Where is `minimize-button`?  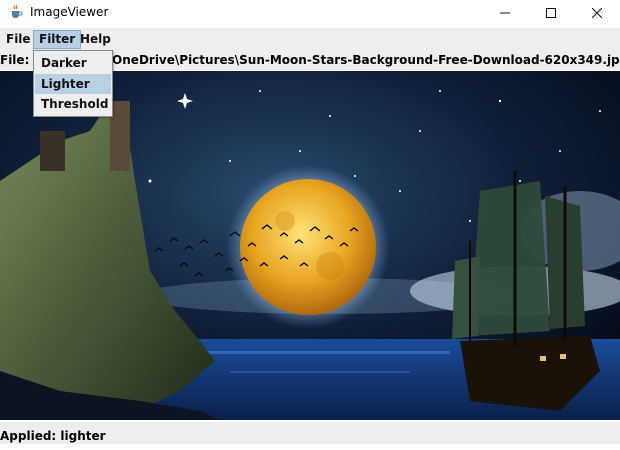
minimize-button is located at coordinates (505, 13).